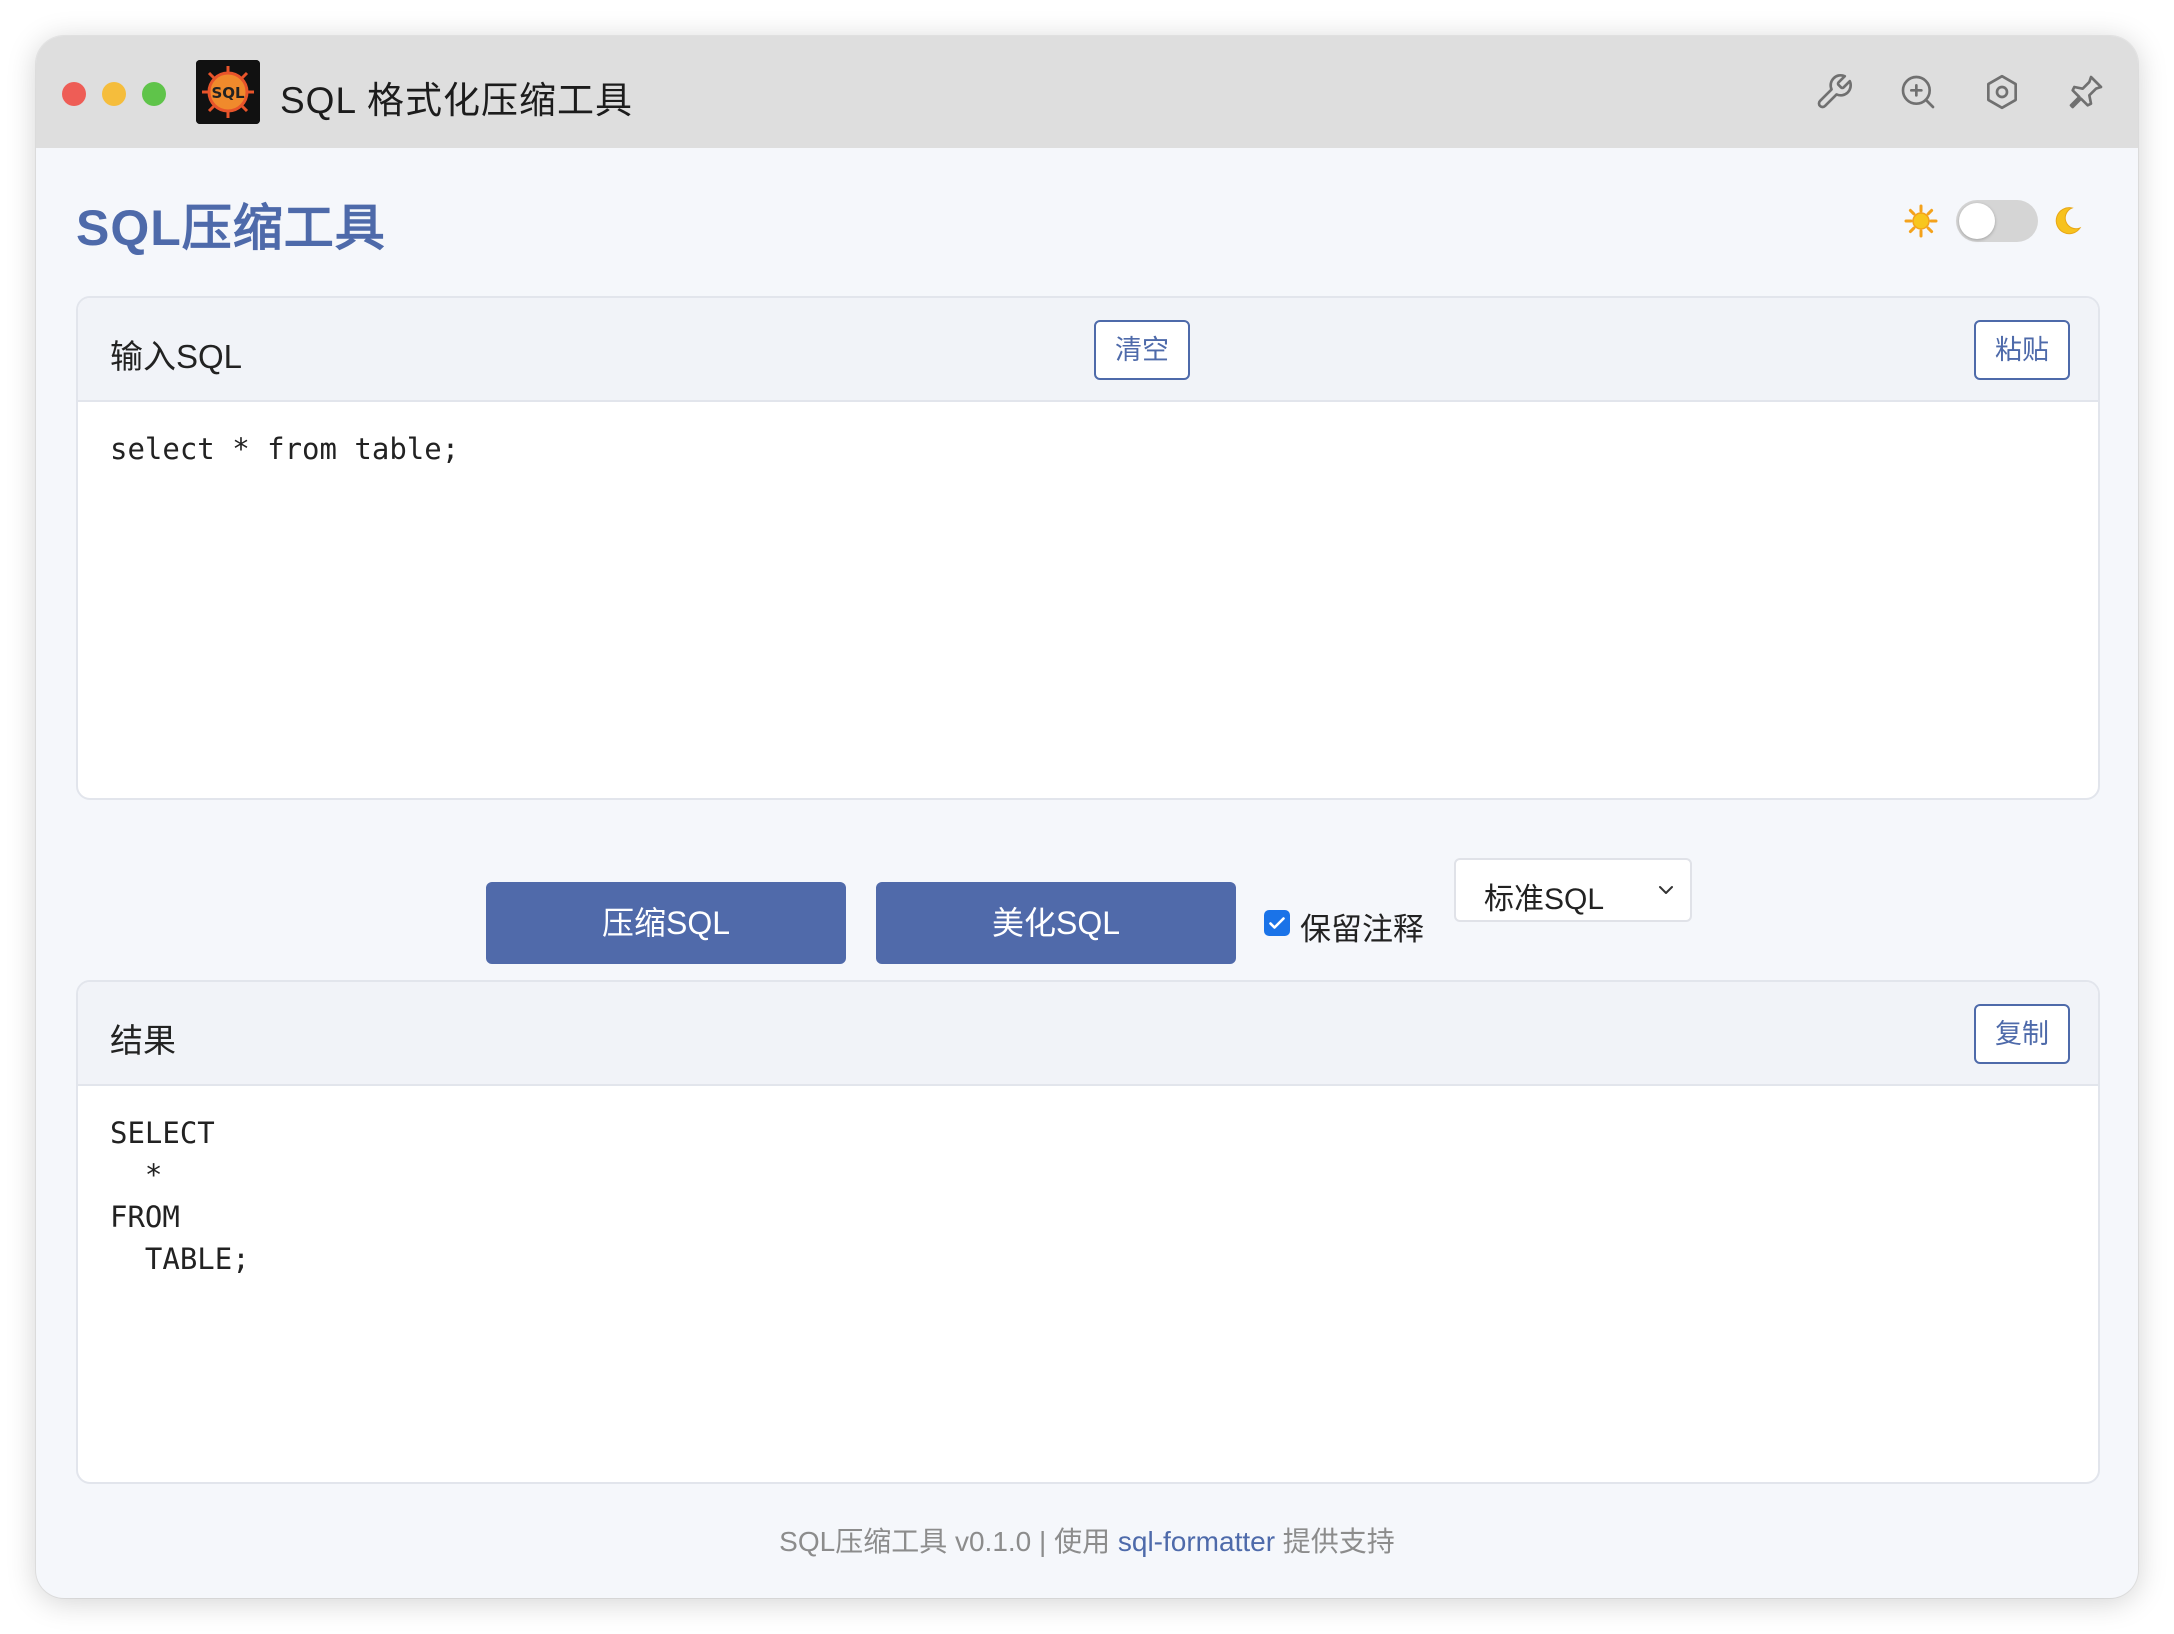 This screenshot has height=1634, width=2174. I want to click on moon-icon, so click(2067, 221).